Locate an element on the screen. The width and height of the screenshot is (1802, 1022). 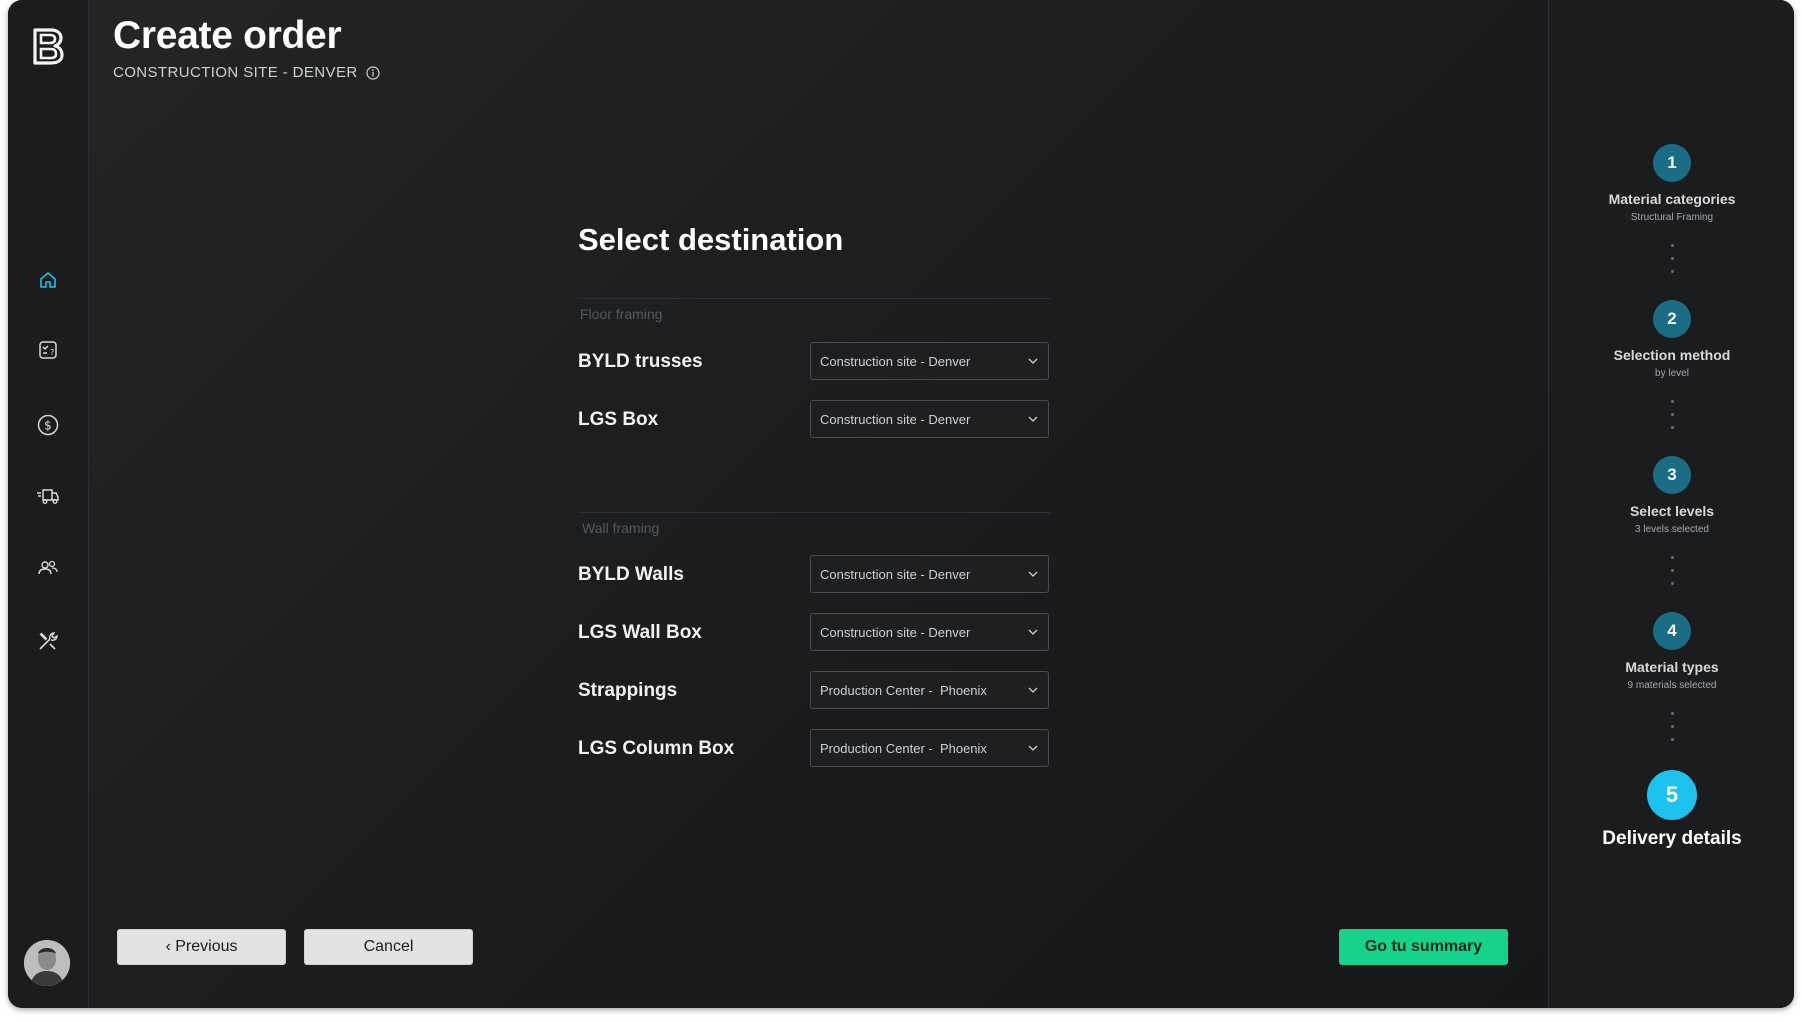
step-title: Selection method is located at coordinates (1672, 355).